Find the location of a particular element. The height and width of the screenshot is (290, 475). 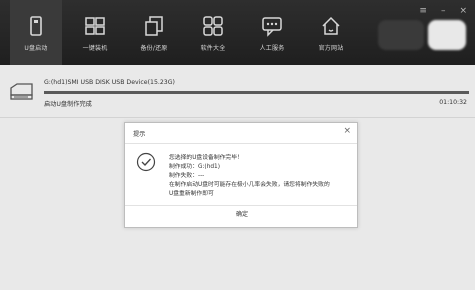

dialog-message-line: 您选择的U盘设备制作完毕！ is located at coordinates (206, 158).